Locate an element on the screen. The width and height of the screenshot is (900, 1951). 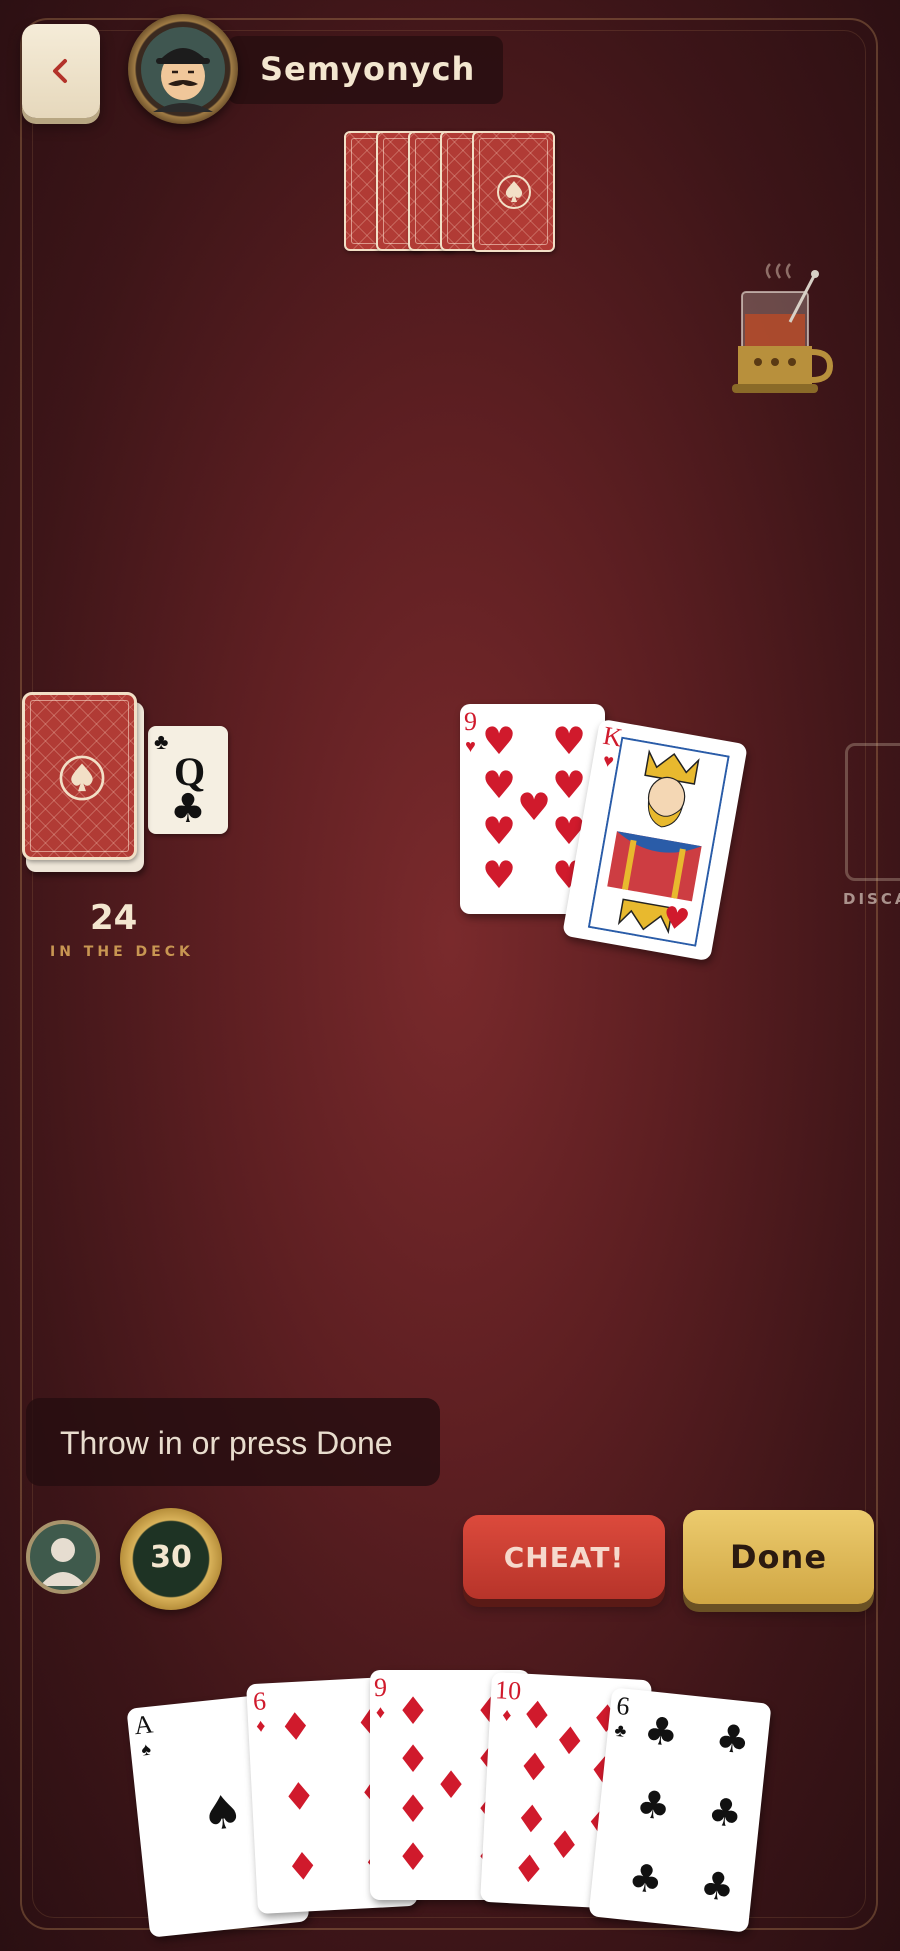
chevron-left-icon is located at coordinates (60, 71).